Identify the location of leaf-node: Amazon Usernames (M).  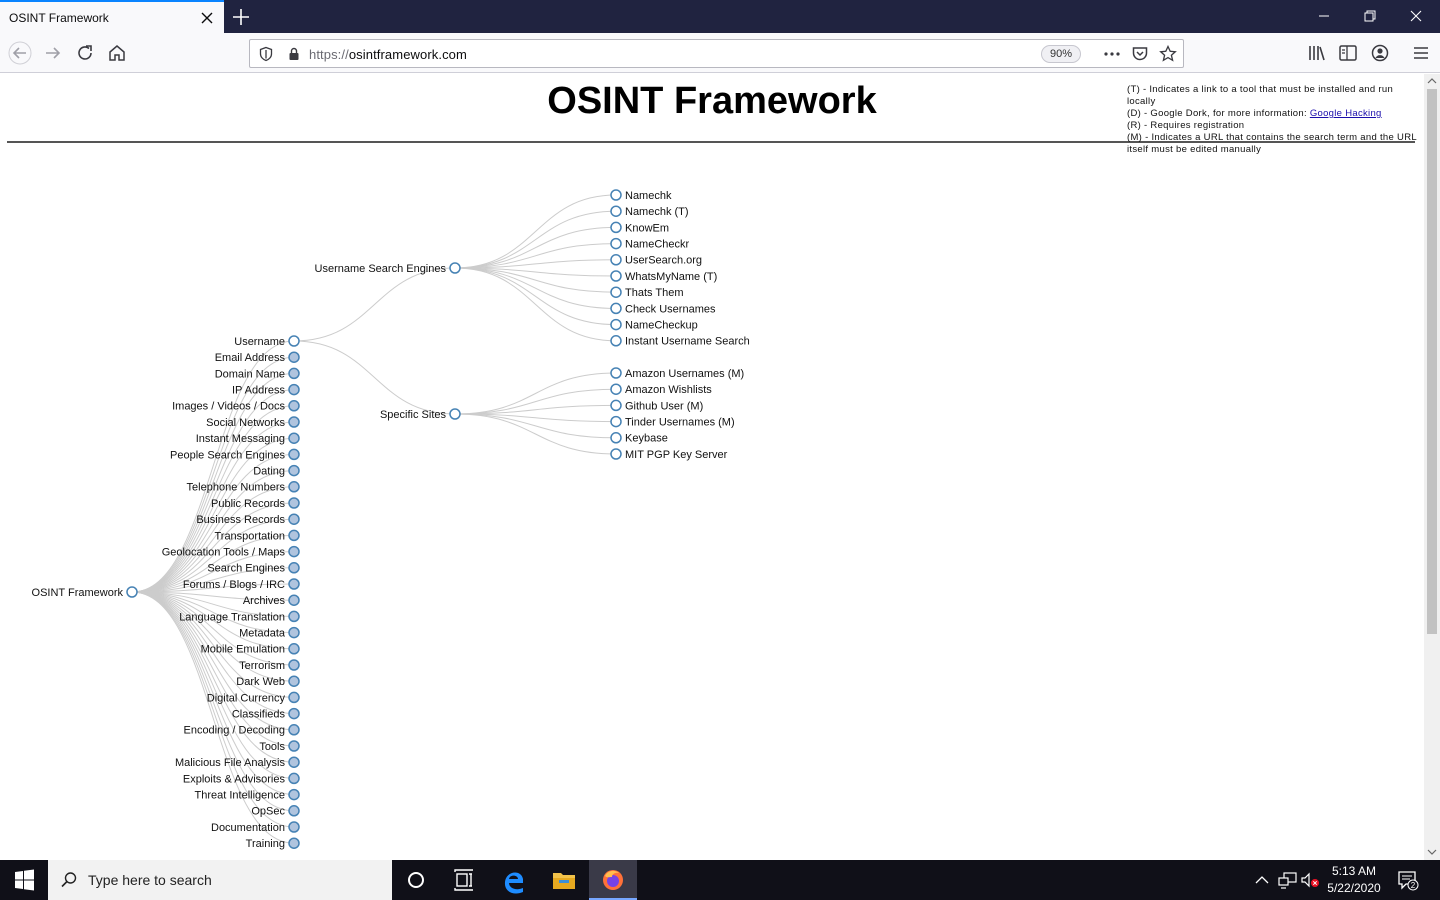
(677, 373).